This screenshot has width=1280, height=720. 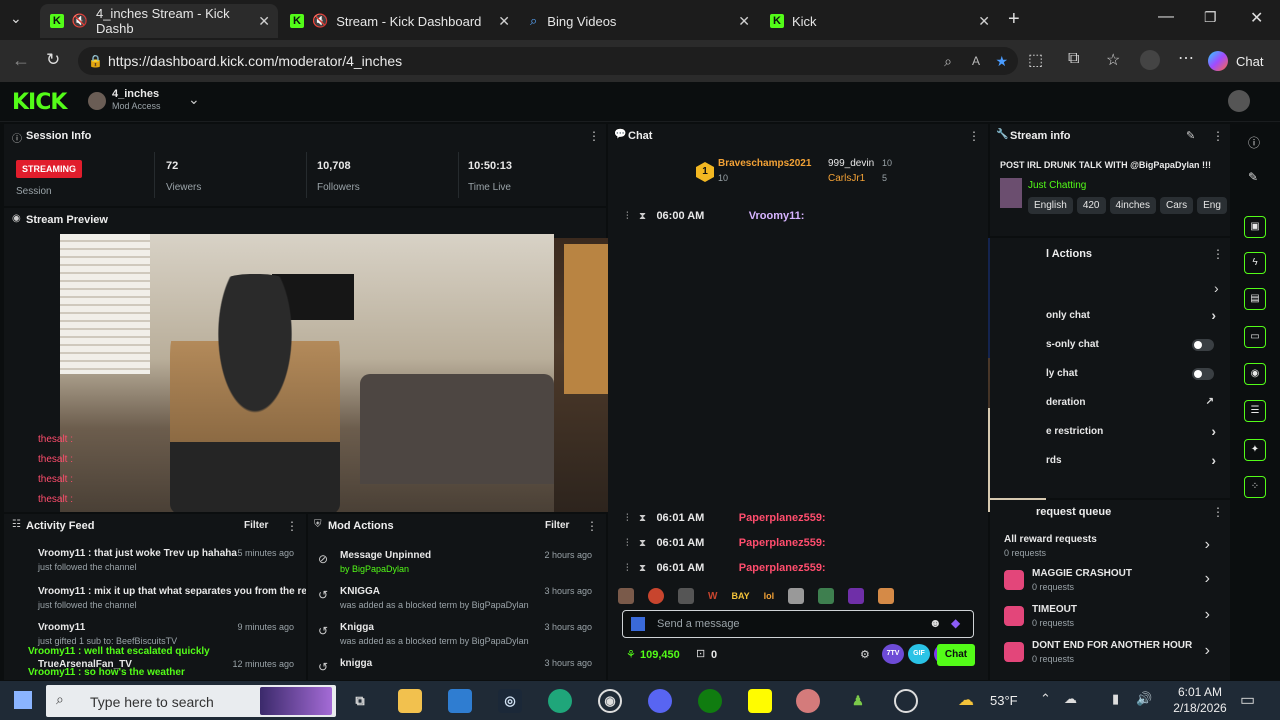 What do you see at coordinates (1112, 581) in the screenshot?
I see `reward-row: MAGGIE CRASHOUT 0 requests ›` at bounding box center [1112, 581].